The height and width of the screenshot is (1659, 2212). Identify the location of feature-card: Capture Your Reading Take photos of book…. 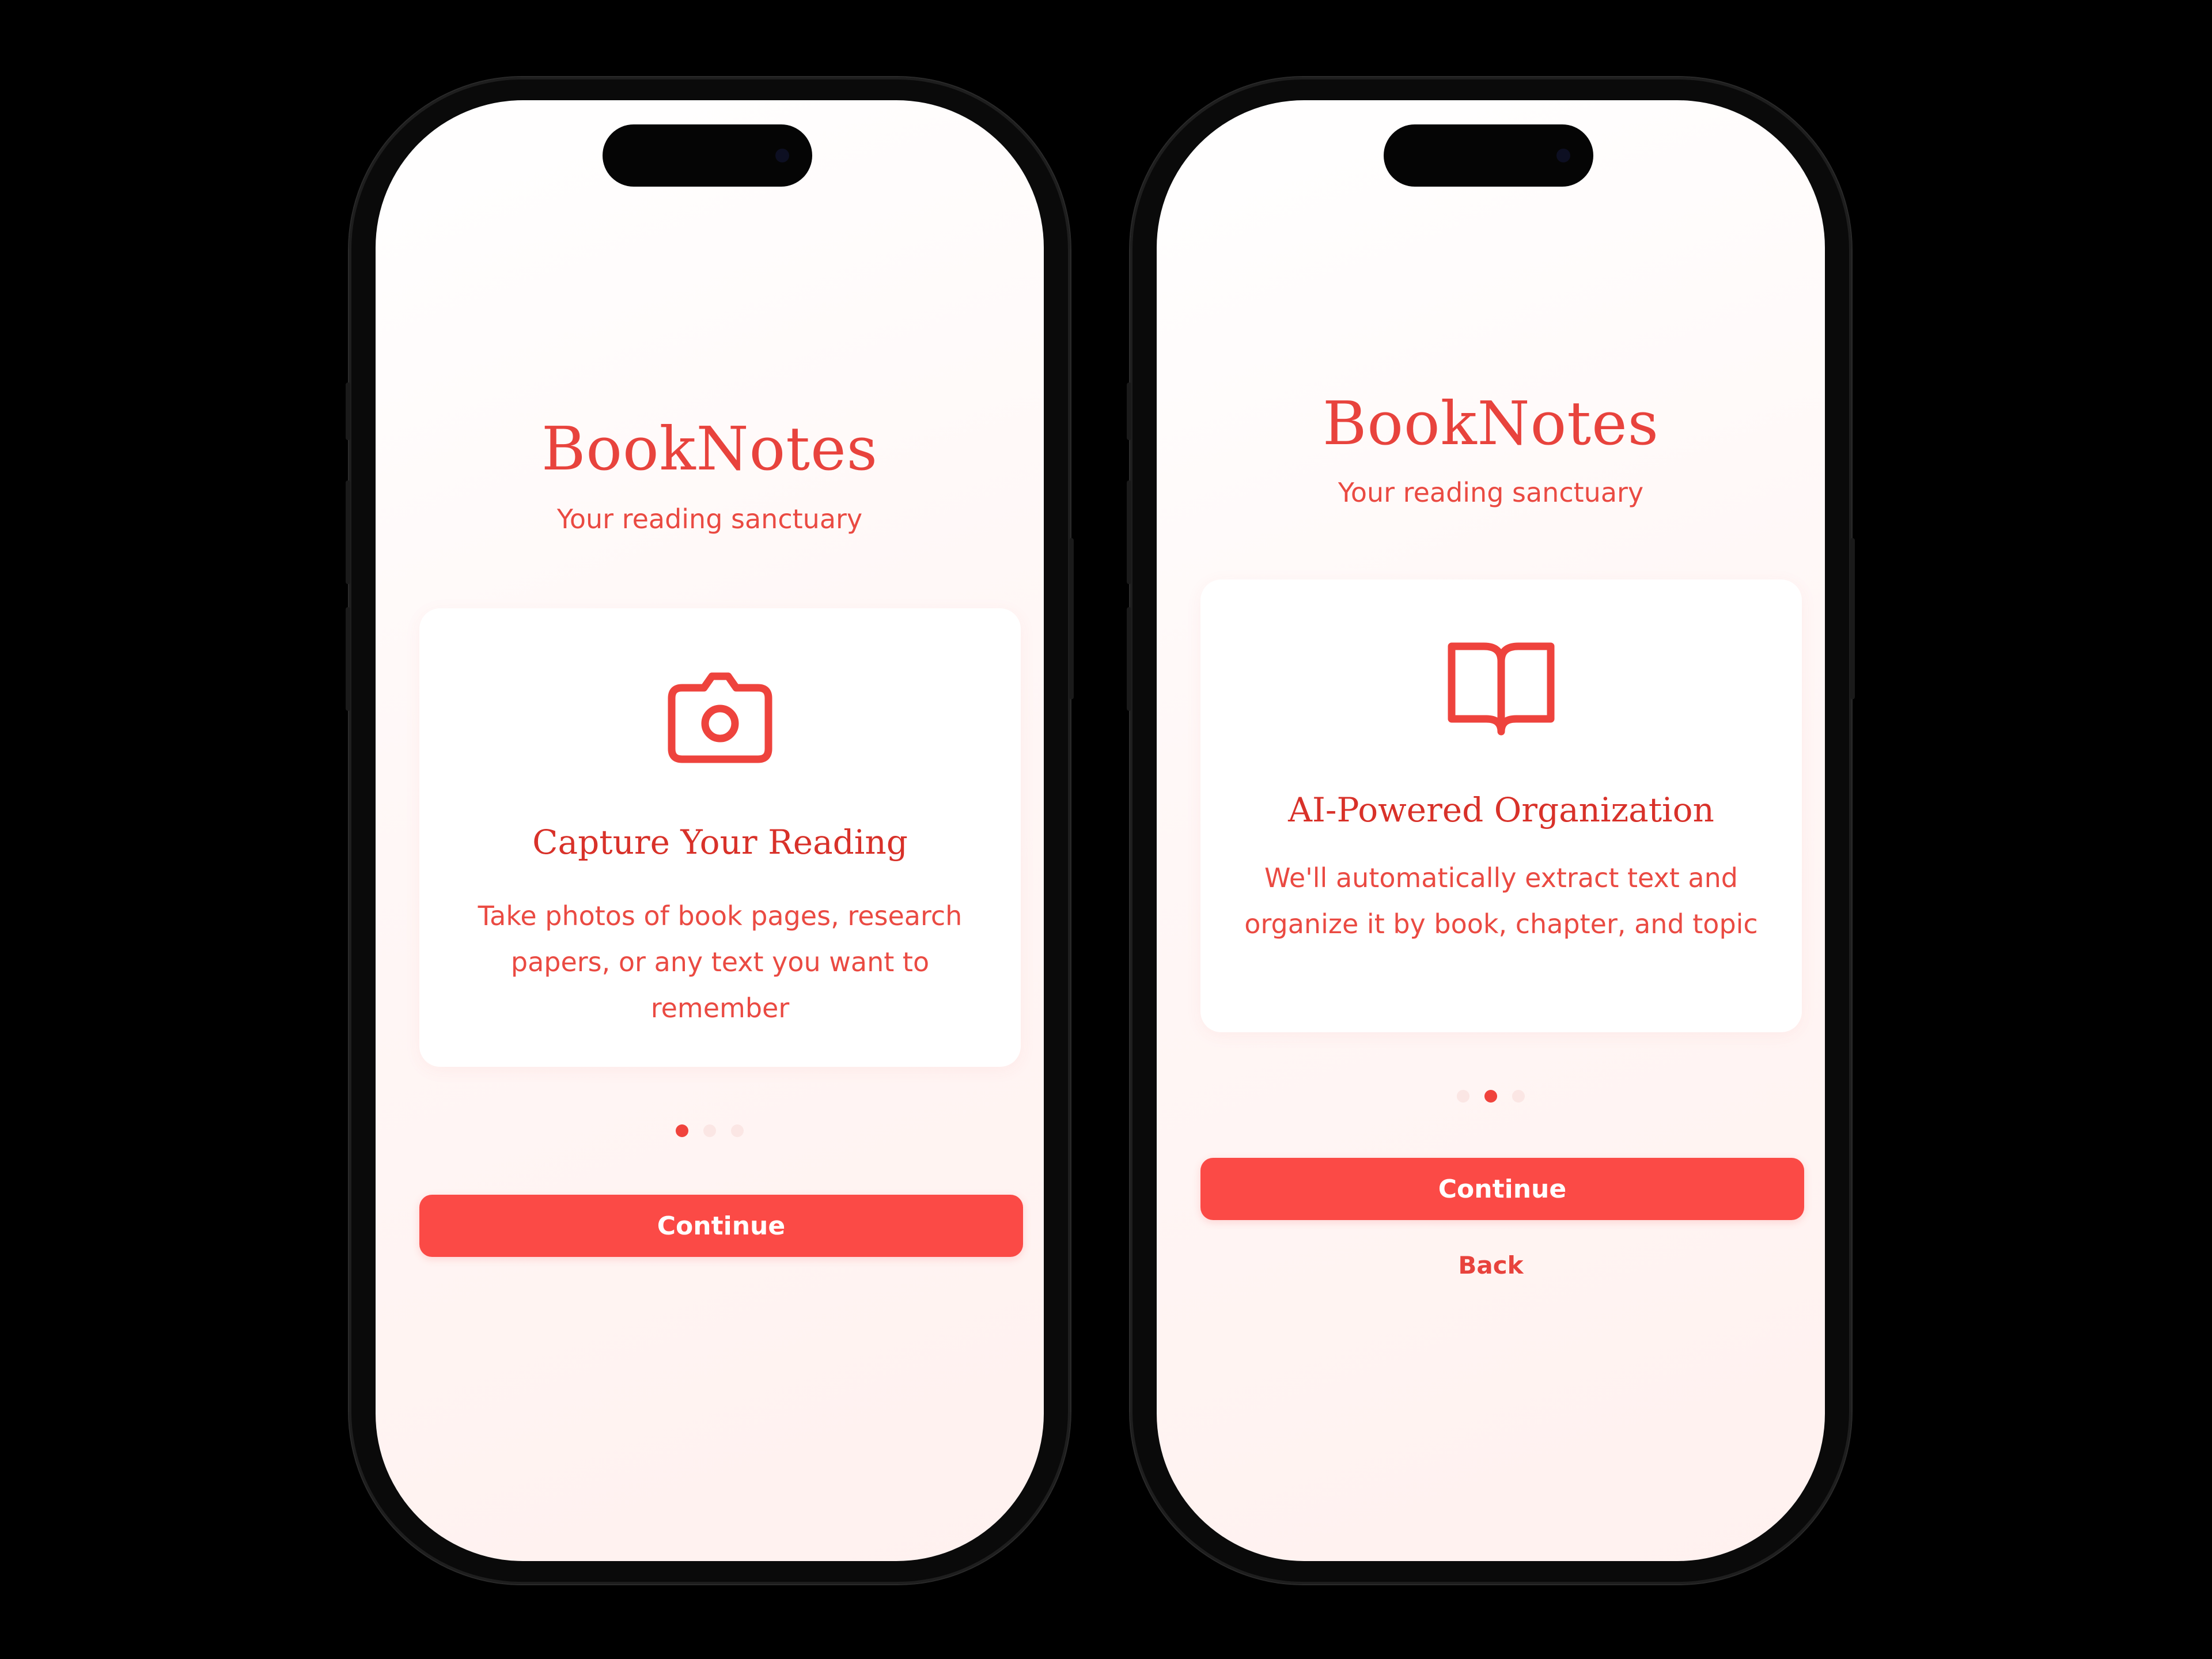
(720, 837).